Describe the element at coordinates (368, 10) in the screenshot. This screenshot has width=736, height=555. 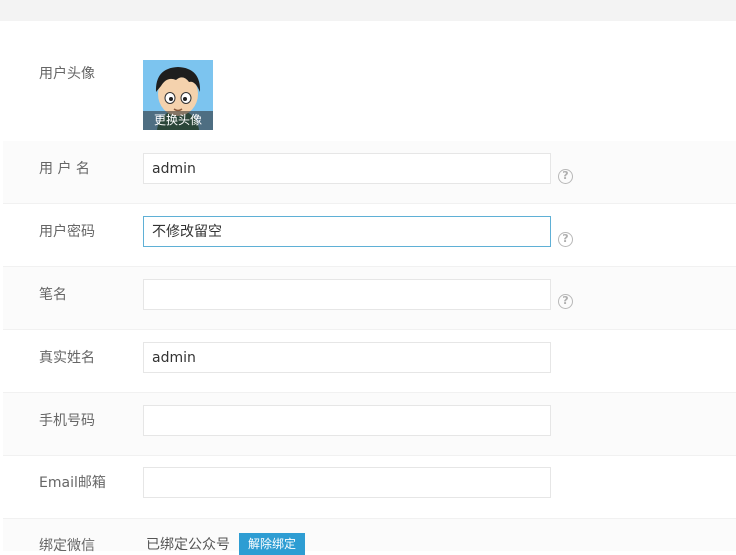
I see `top-bar` at that location.